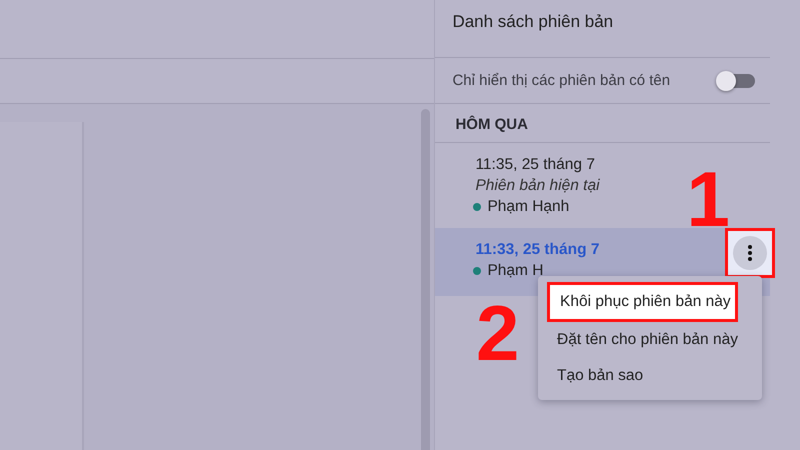  Describe the element at coordinates (737, 81) in the screenshot. I see `toggle-switch` at that location.